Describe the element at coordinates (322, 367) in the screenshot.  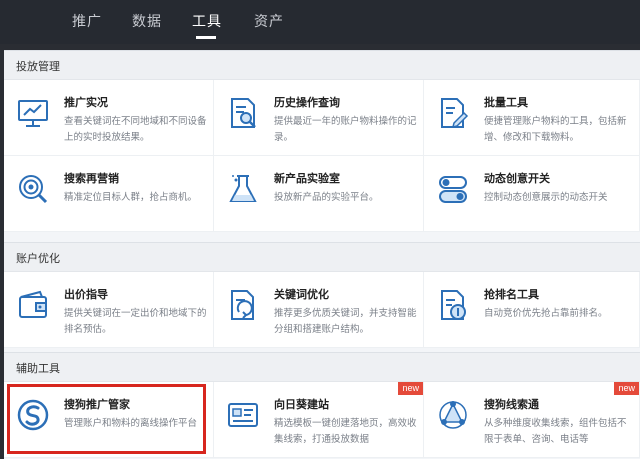
I see `section-header-auxiliary-tools: 辅助工具` at that location.